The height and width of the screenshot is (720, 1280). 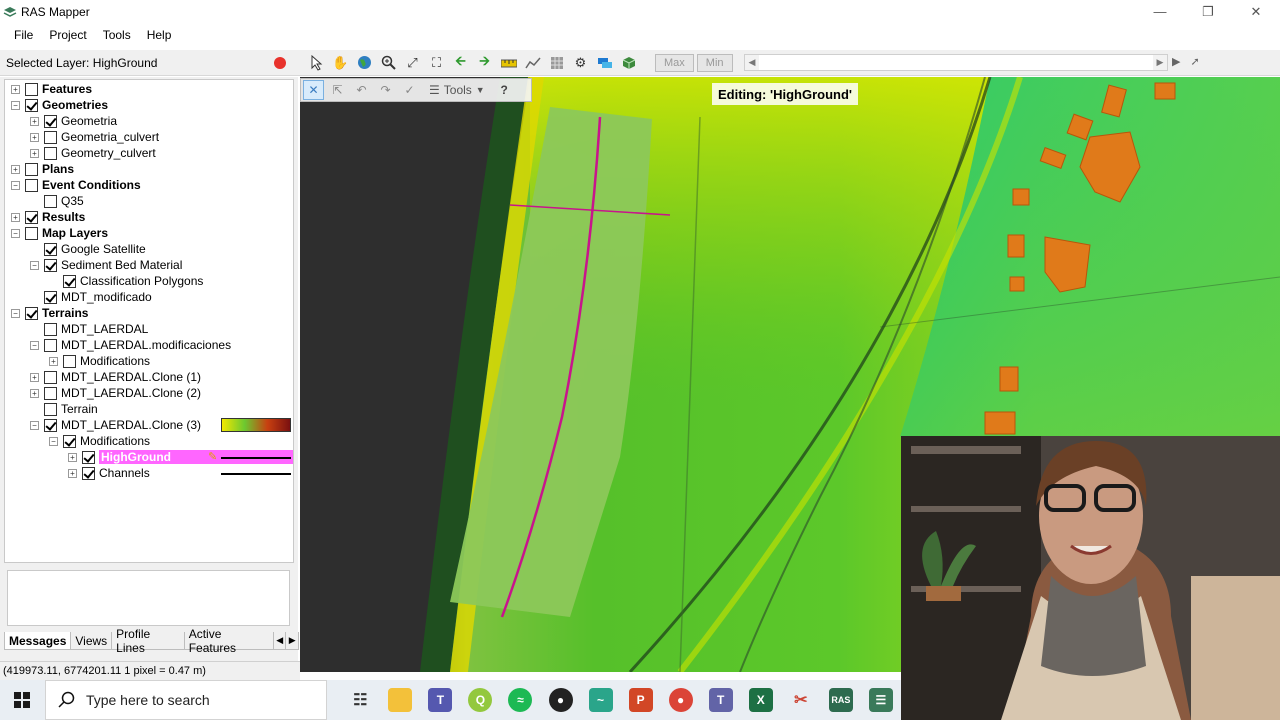 What do you see at coordinates (388, 62) in the screenshot?
I see `zoom-in-icon` at bounding box center [388, 62].